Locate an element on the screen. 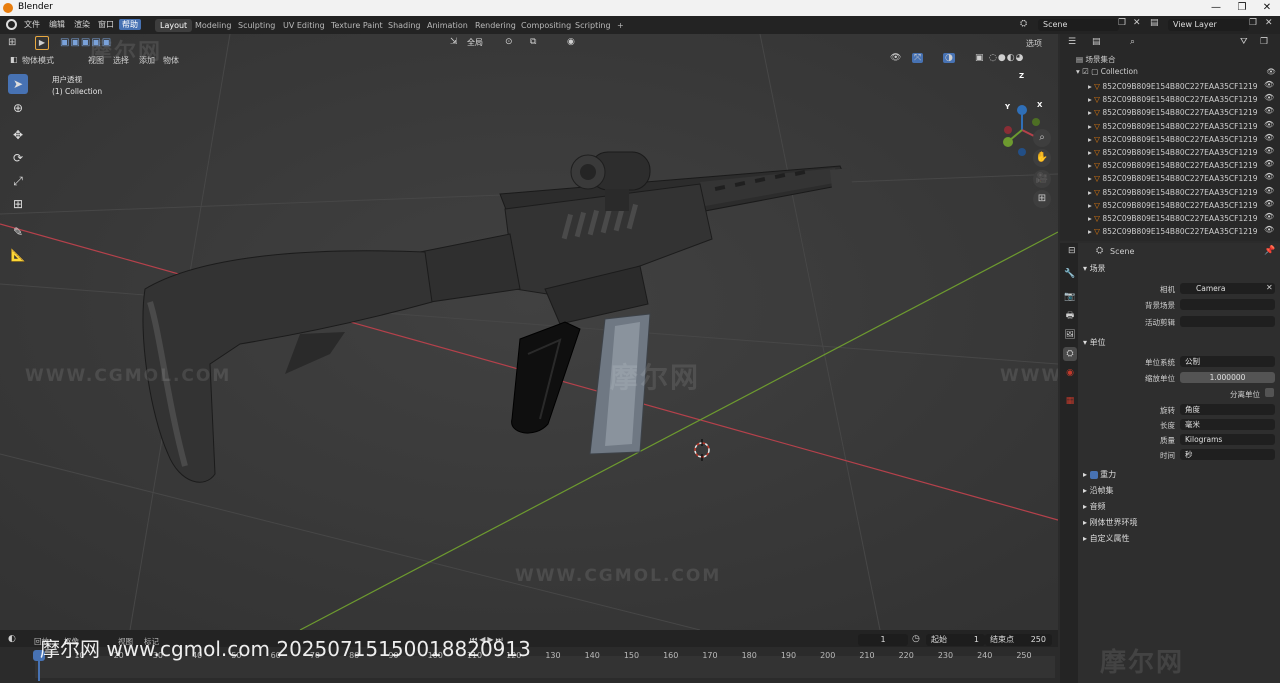 Image resolution: width=1280 pixels, height=683 pixels. camera-view-icon: 🎥 is located at coordinates (1042, 179).